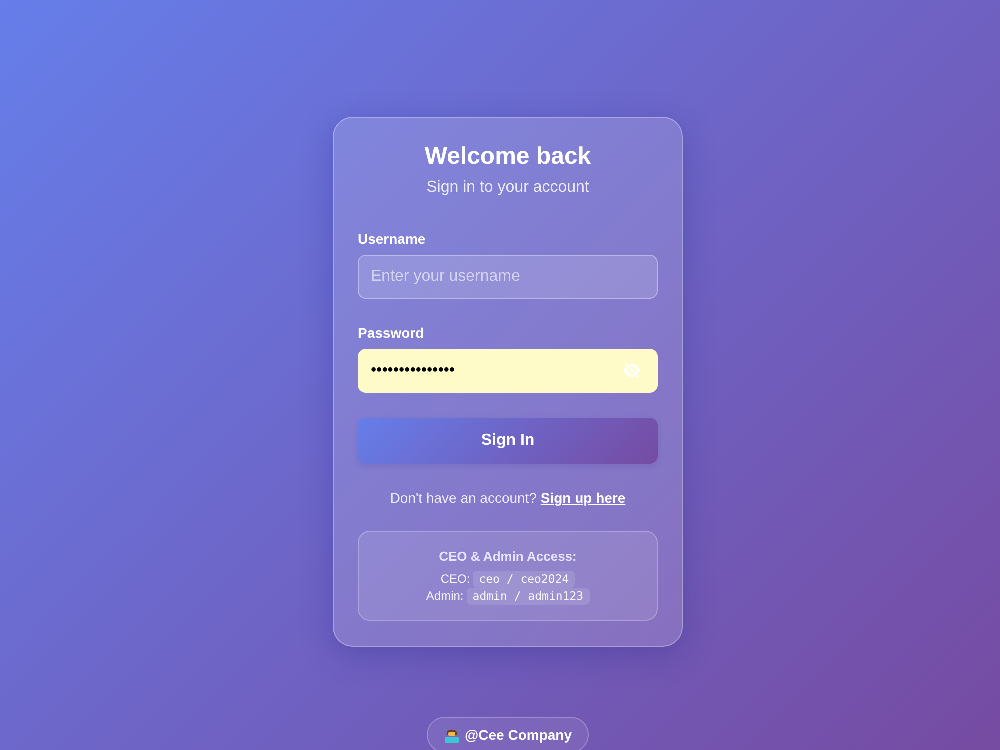 This screenshot has width=1000, height=750. Describe the element at coordinates (508, 498) in the screenshot. I see `signup-prompt: Don't have an account? Sign up here` at that location.